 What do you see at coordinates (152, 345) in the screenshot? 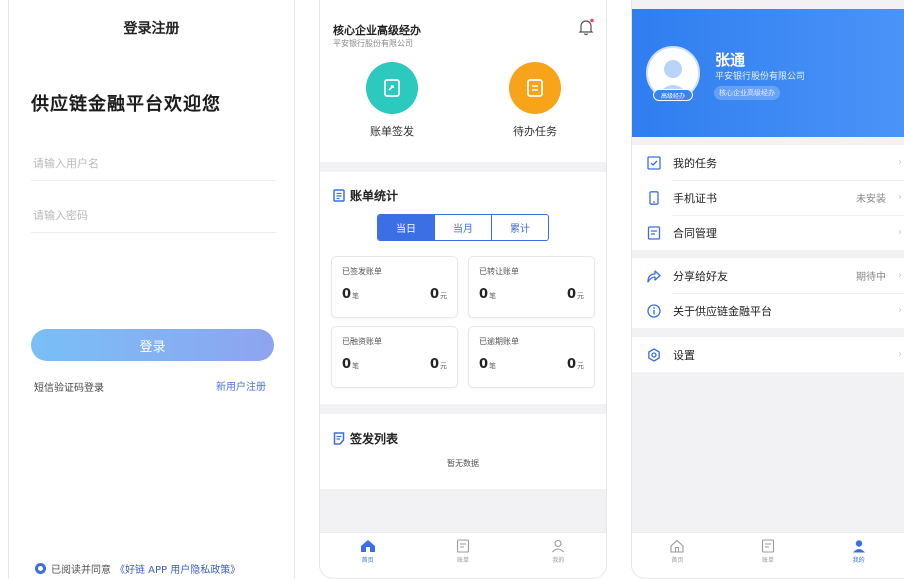
I see `login-button: 登录` at bounding box center [152, 345].